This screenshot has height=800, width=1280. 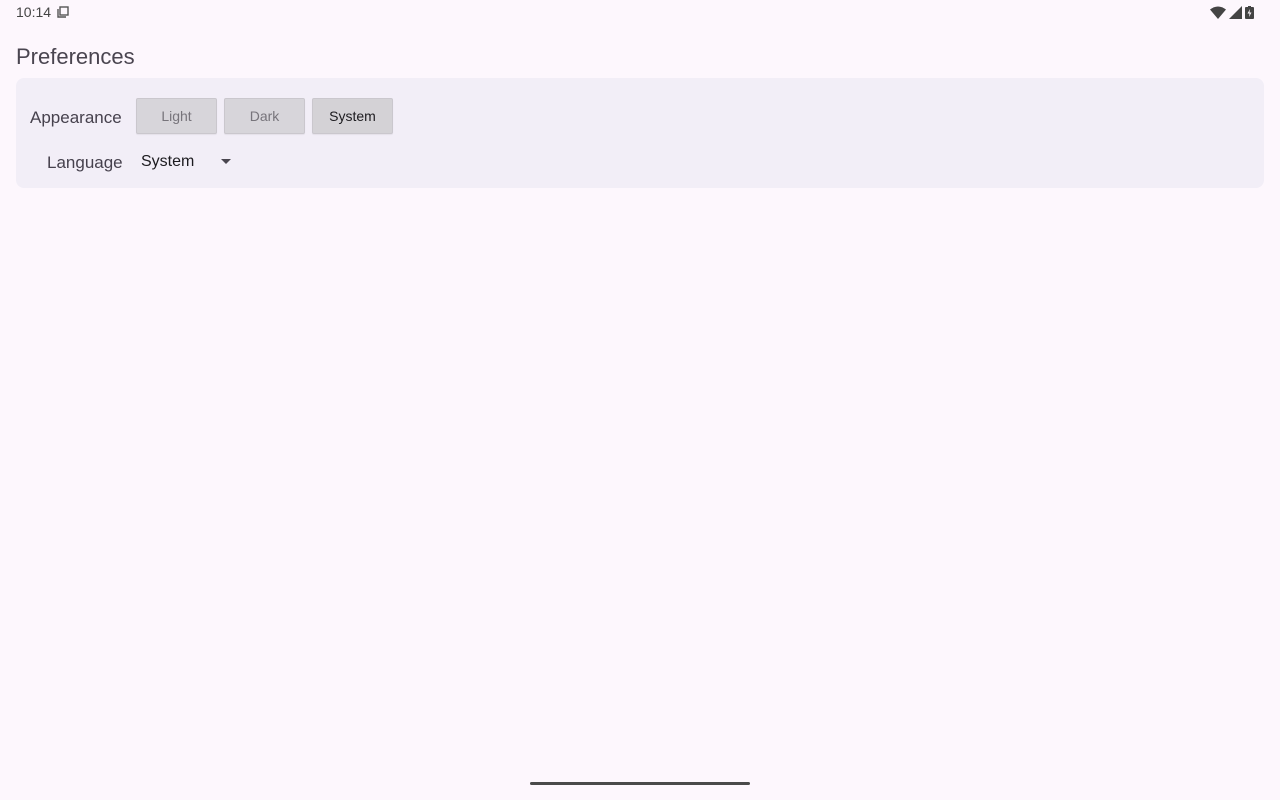 I want to click on wifi-icon, so click(x=1218, y=12).